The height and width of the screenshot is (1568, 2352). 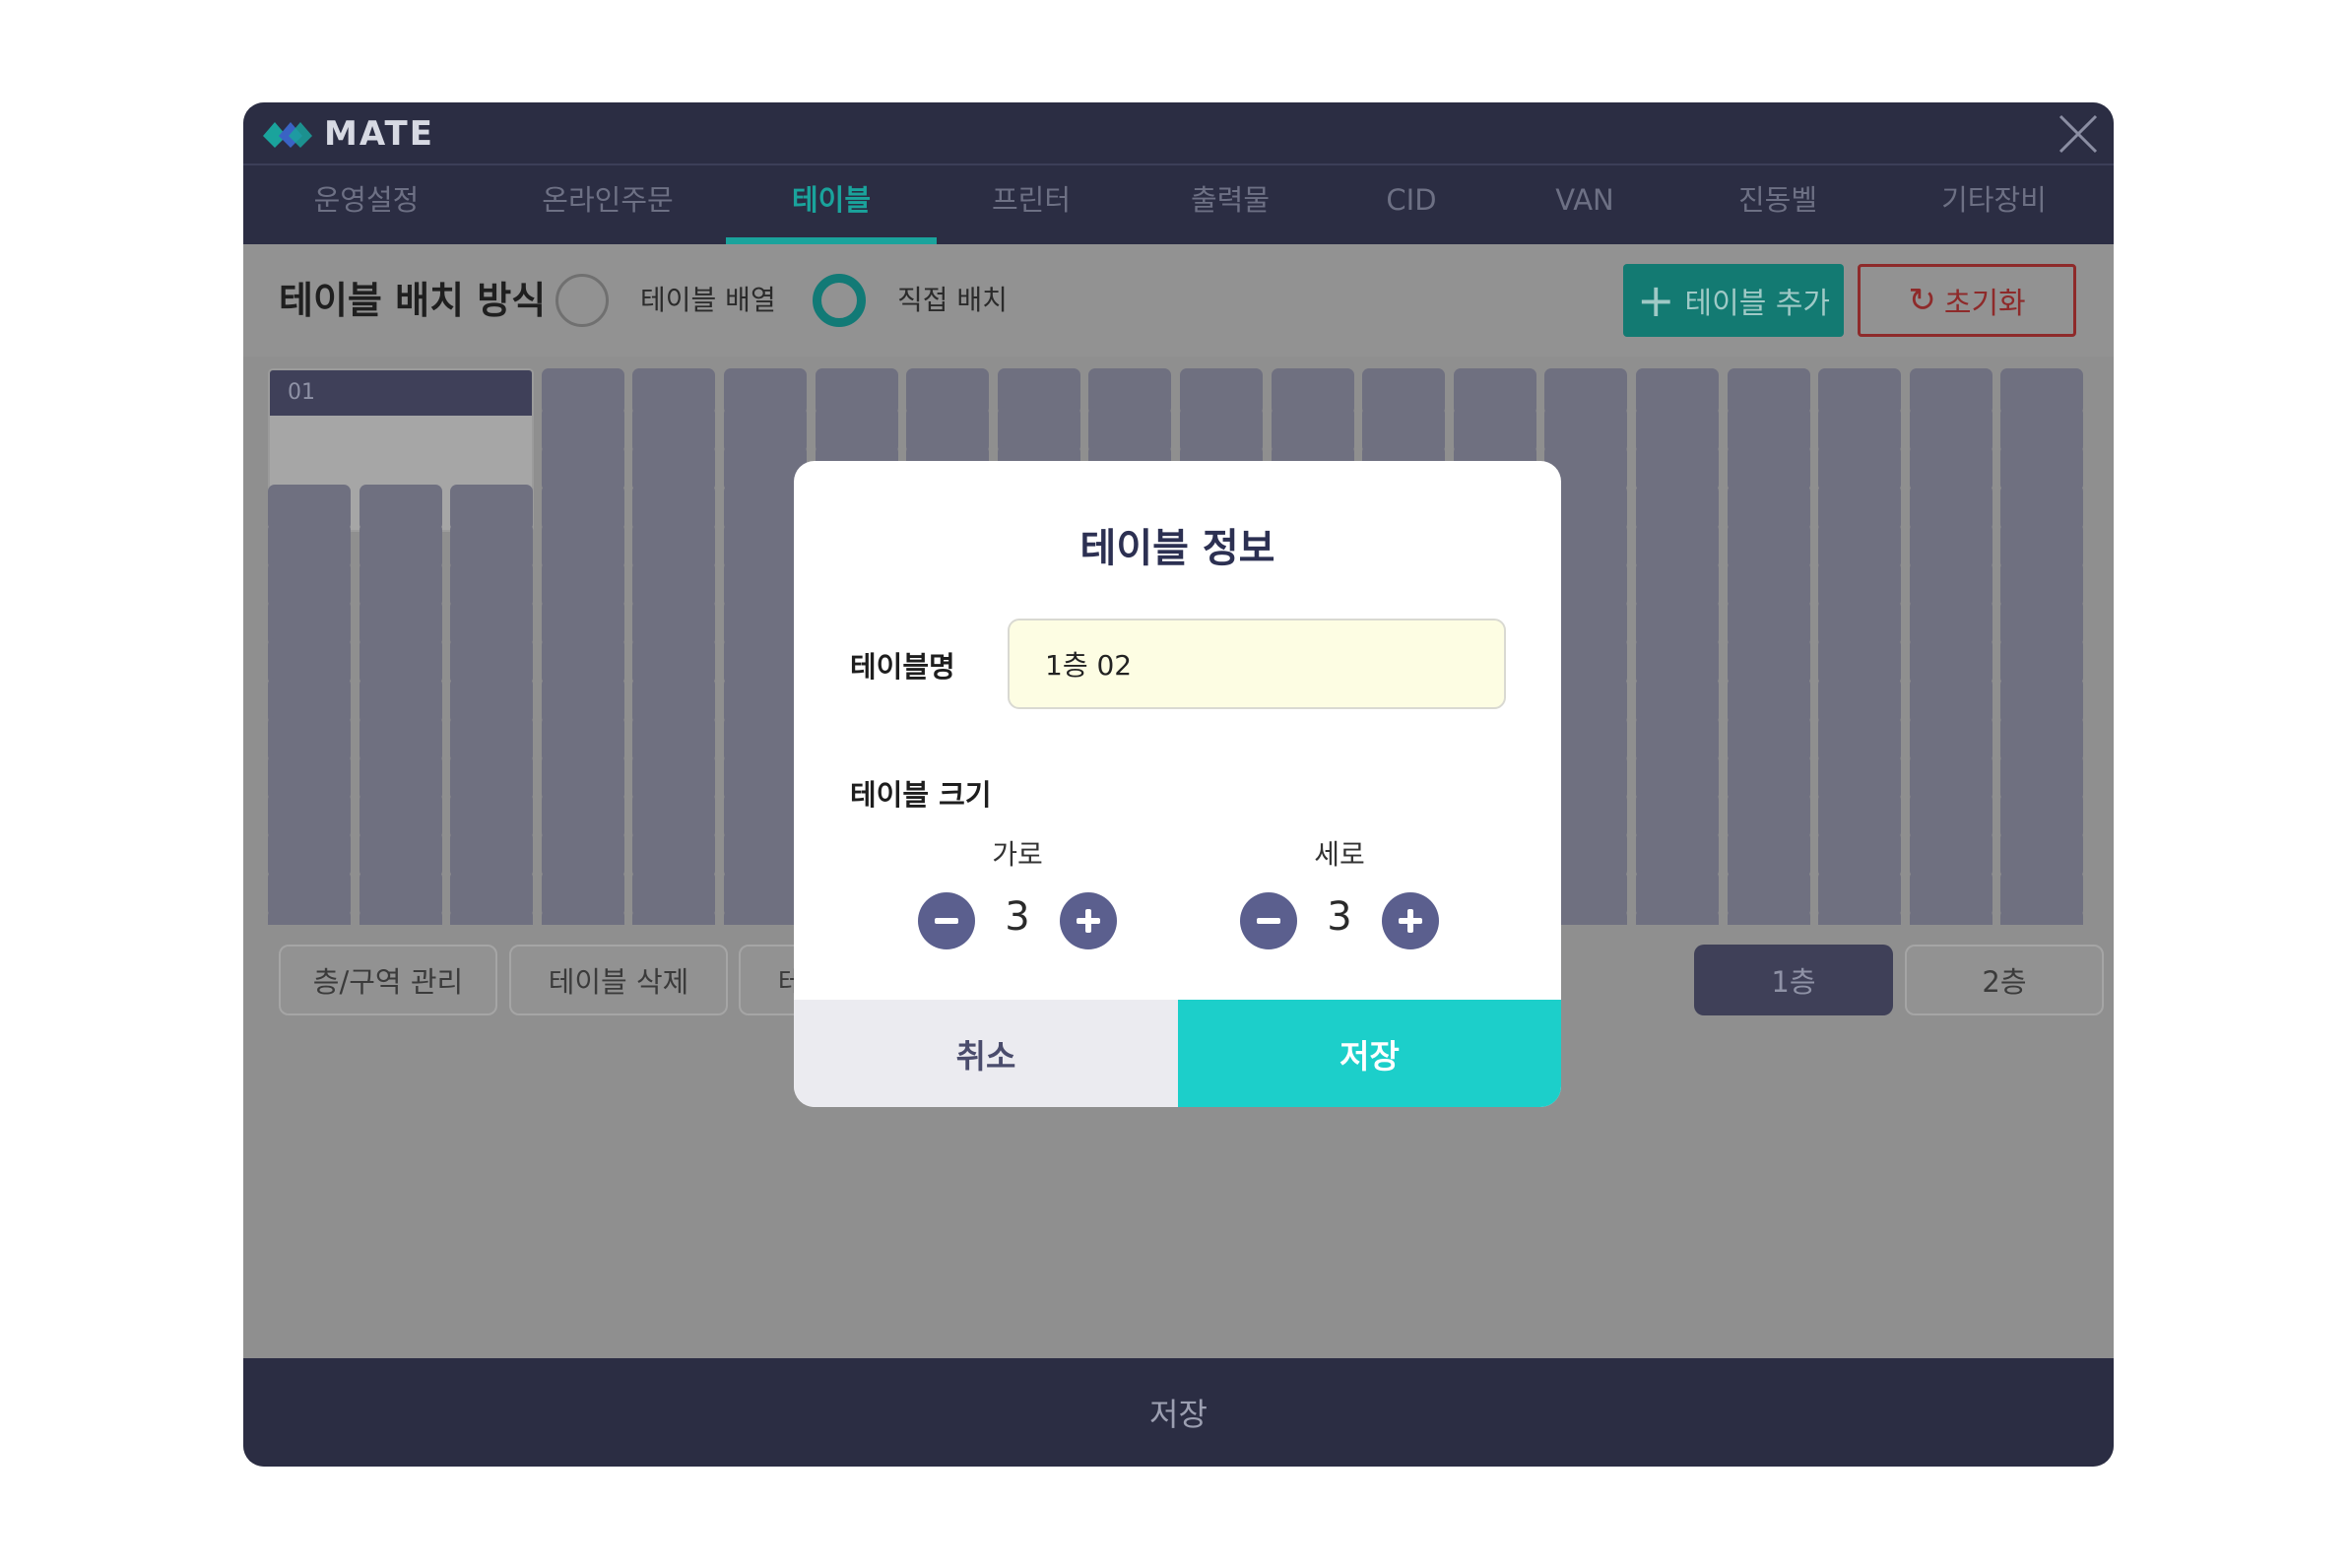 What do you see at coordinates (1584, 200) in the screenshot?
I see `tab-label: VAN` at bounding box center [1584, 200].